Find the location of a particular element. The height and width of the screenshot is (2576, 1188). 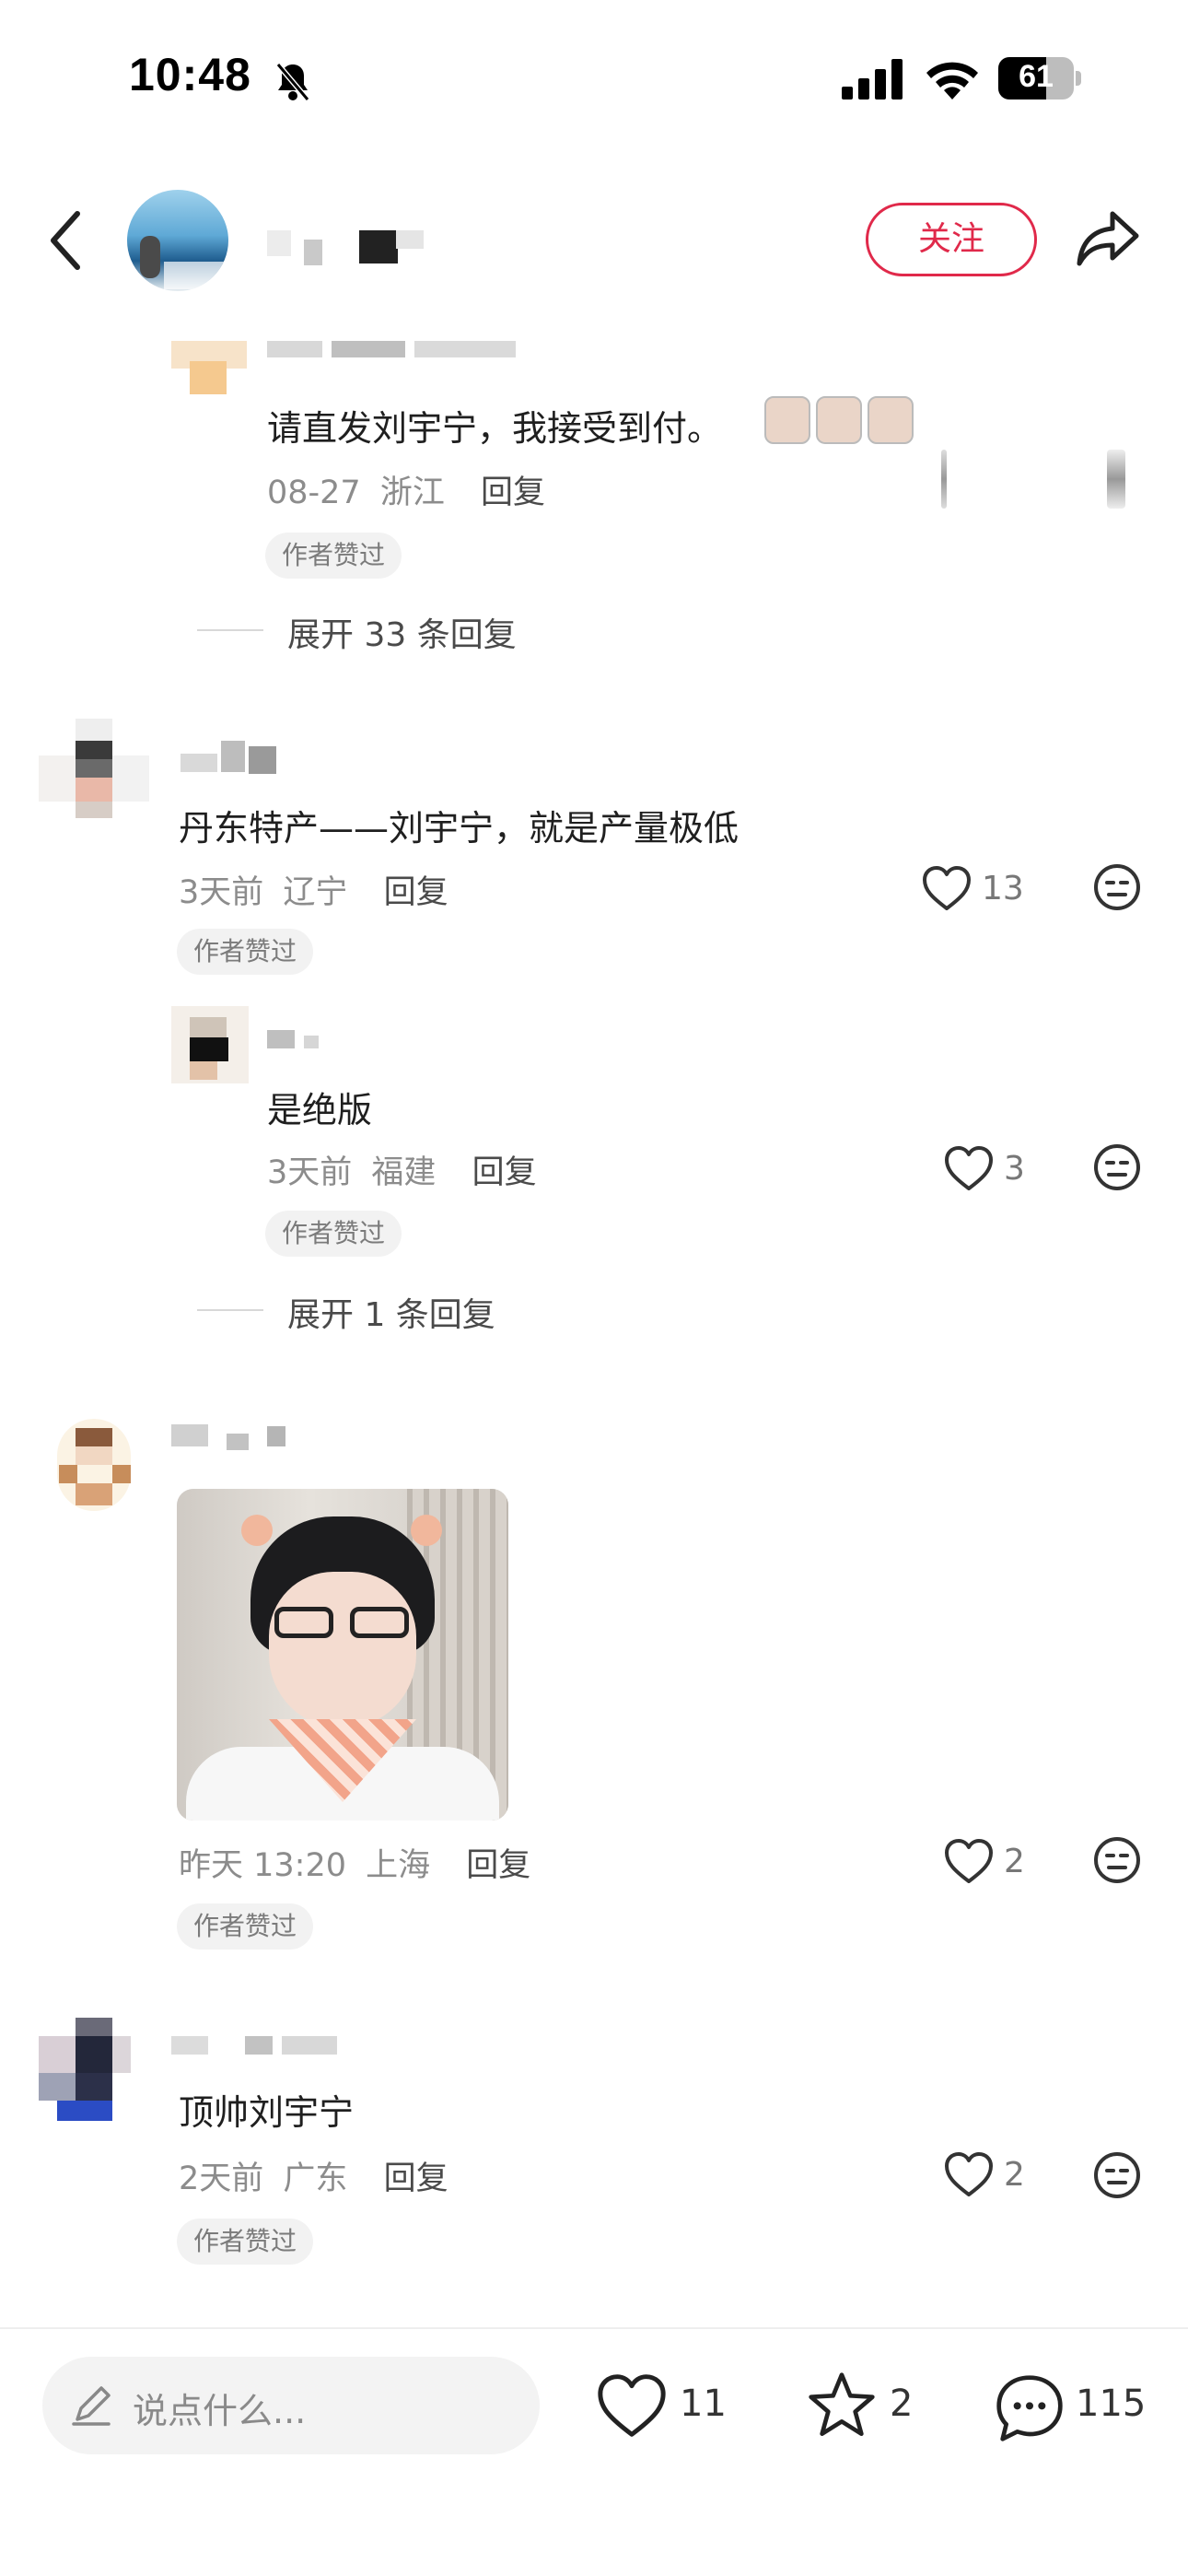

comment-text: 顶帅刘宇宁 is located at coordinates (267, 2112).